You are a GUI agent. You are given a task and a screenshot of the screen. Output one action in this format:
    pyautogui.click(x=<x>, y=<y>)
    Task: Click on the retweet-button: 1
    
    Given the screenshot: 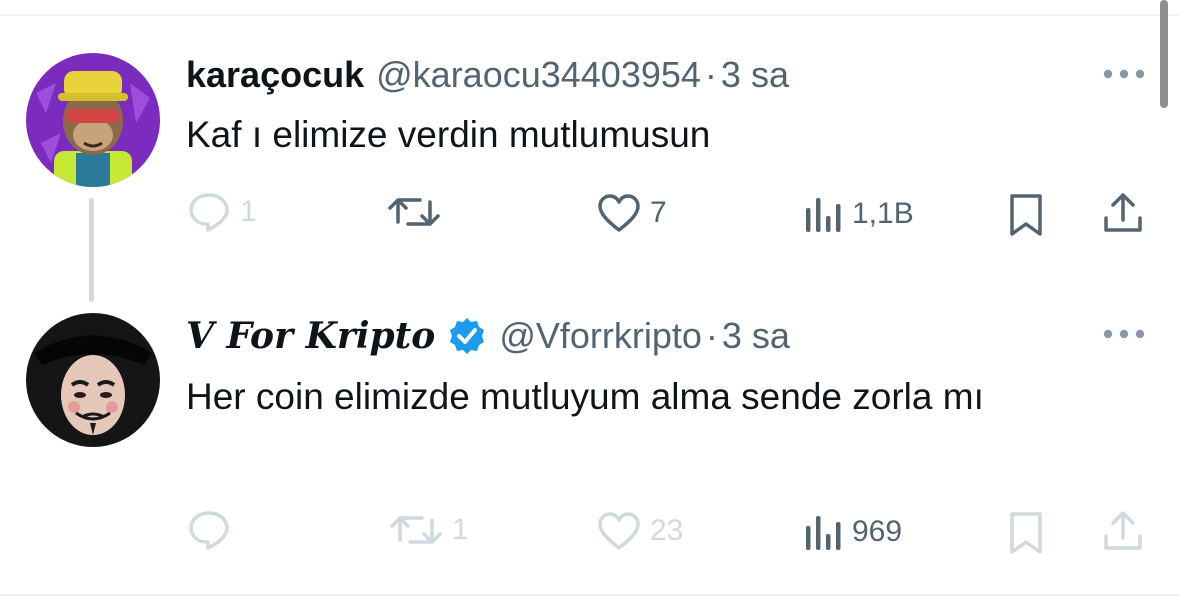 What is the action you would take?
    pyautogui.click(x=428, y=530)
    